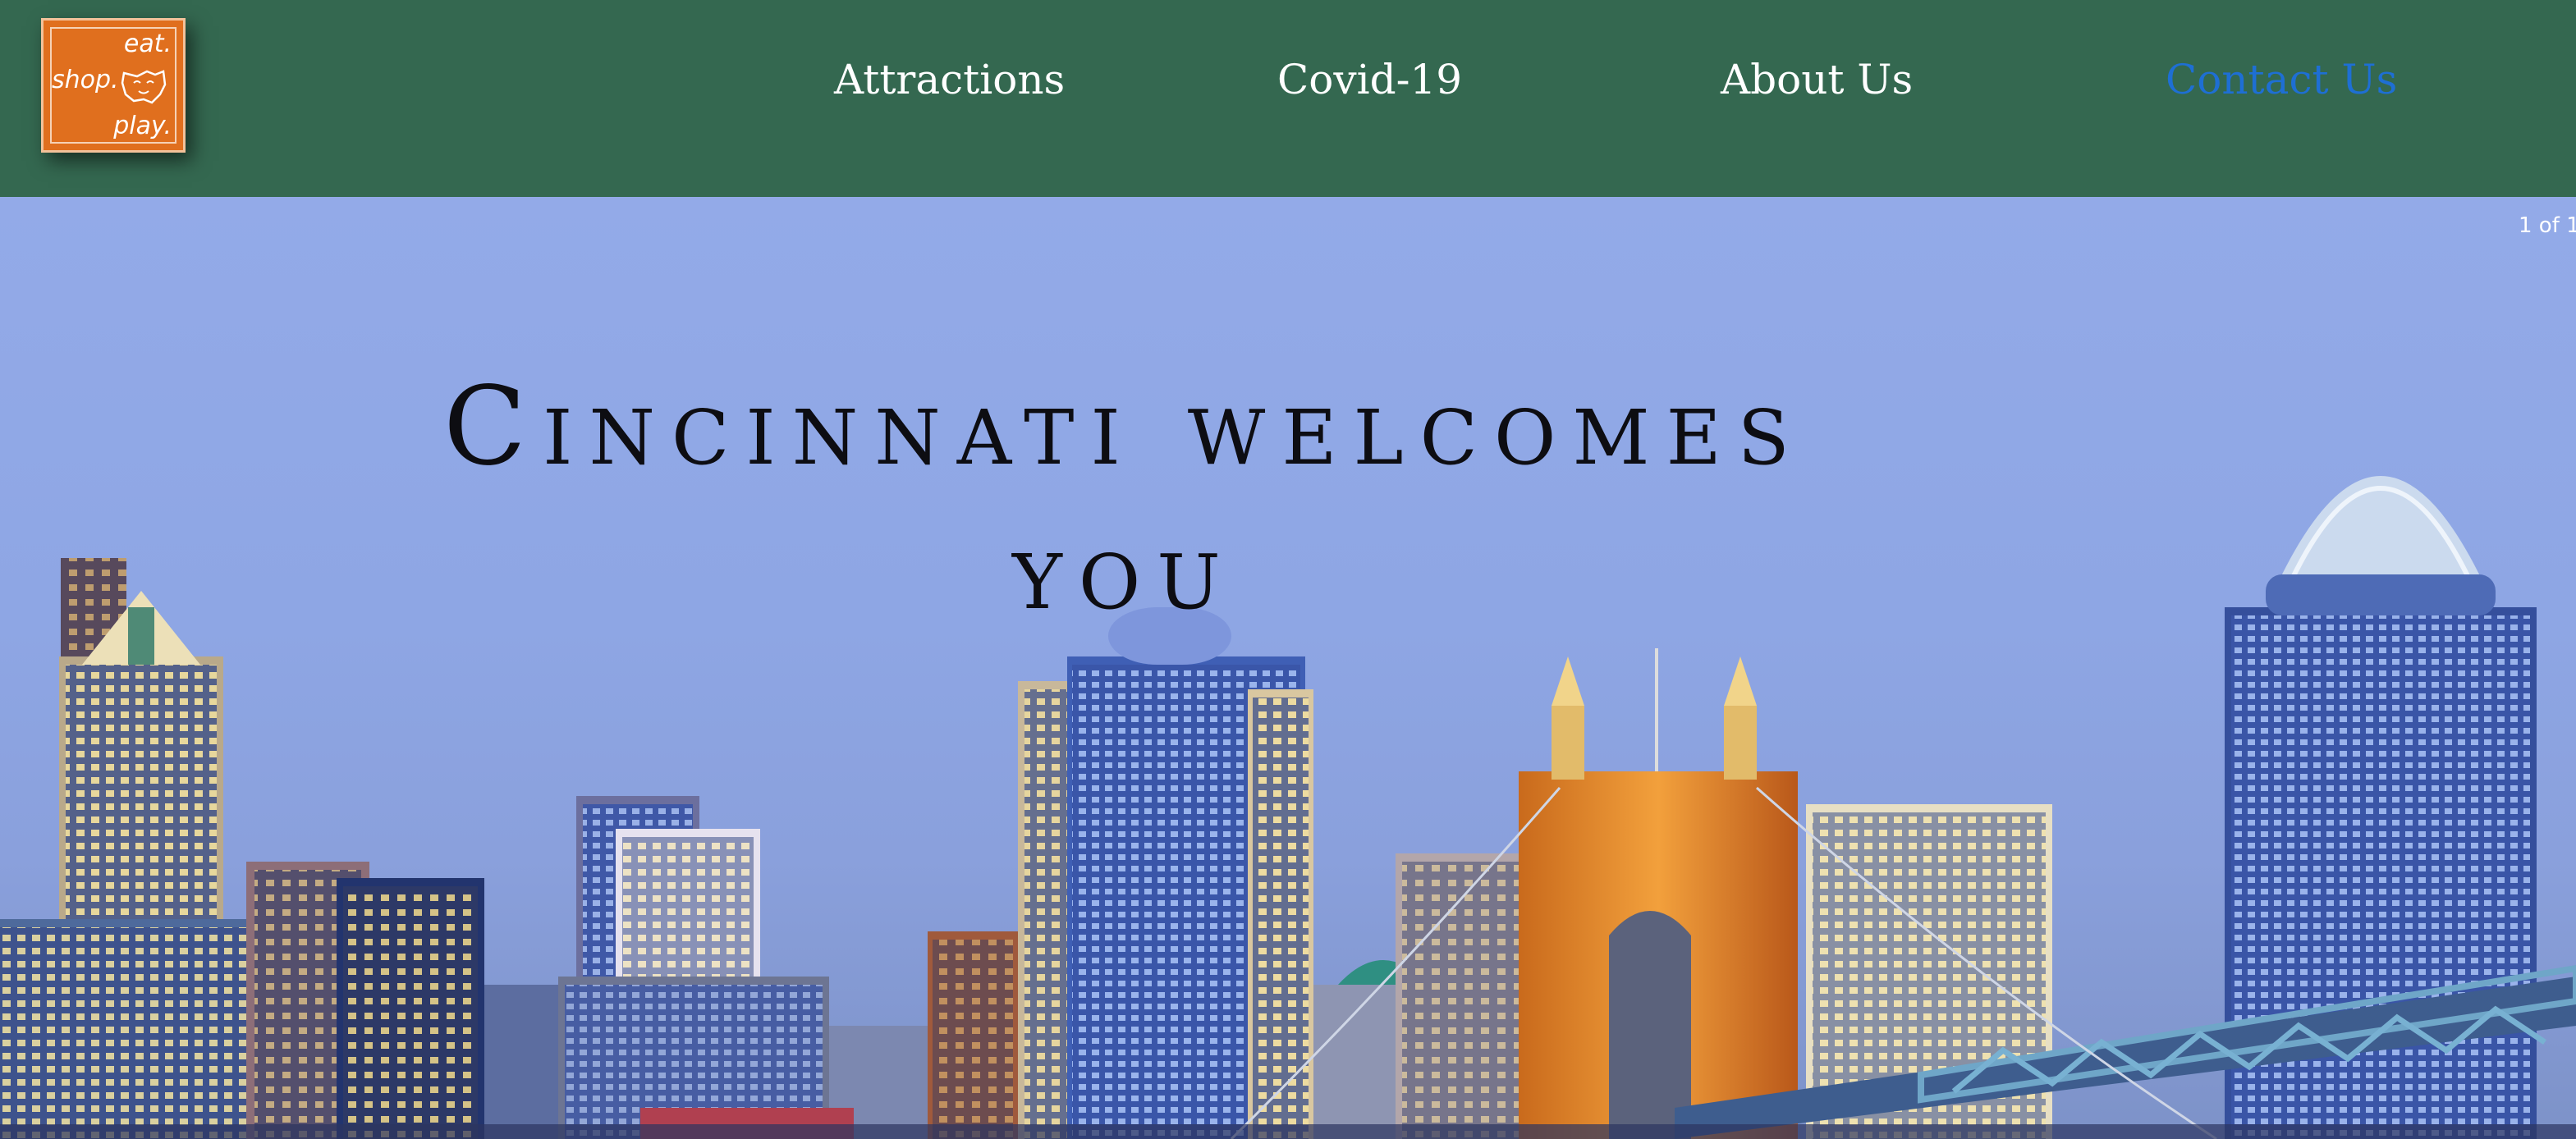 This screenshot has width=2576, height=1139. Describe the element at coordinates (2548, 225) in the screenshot. I see `slide-counter: 1 of 13` at that location.